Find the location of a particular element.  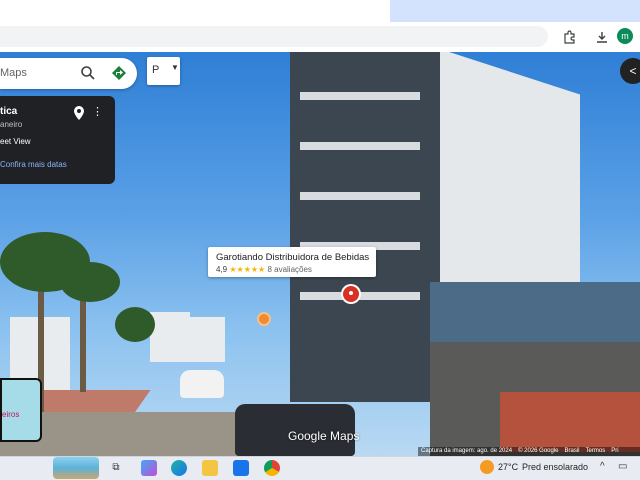

place-marker-dot is located at coordinates (351, 293).